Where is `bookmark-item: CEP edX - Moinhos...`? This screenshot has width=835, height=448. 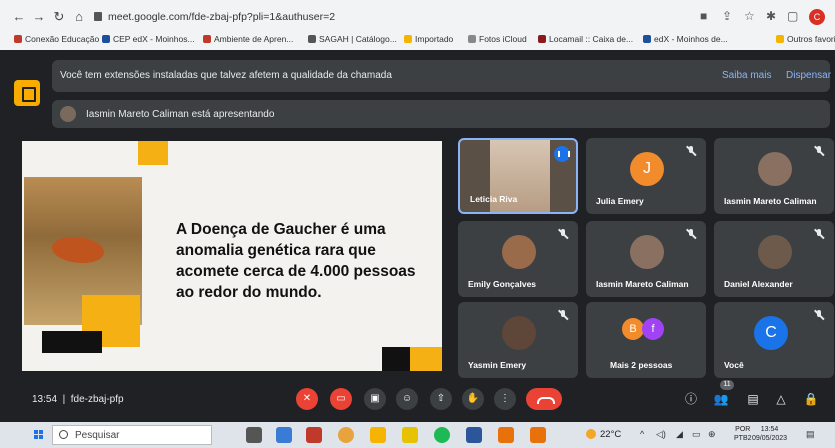
bookmark-item: CEP edX - Moinhos... is located at coordinates (148, 39).